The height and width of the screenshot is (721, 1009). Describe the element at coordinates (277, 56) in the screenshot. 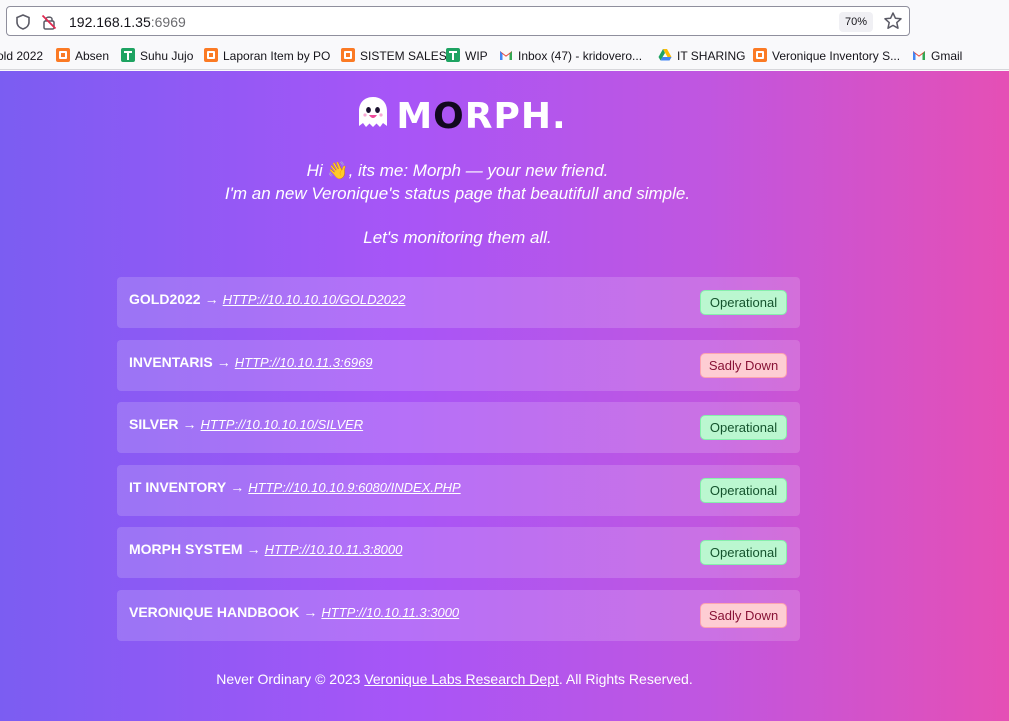

I see `bookmark-label: Laporan Item by PO` at that location.